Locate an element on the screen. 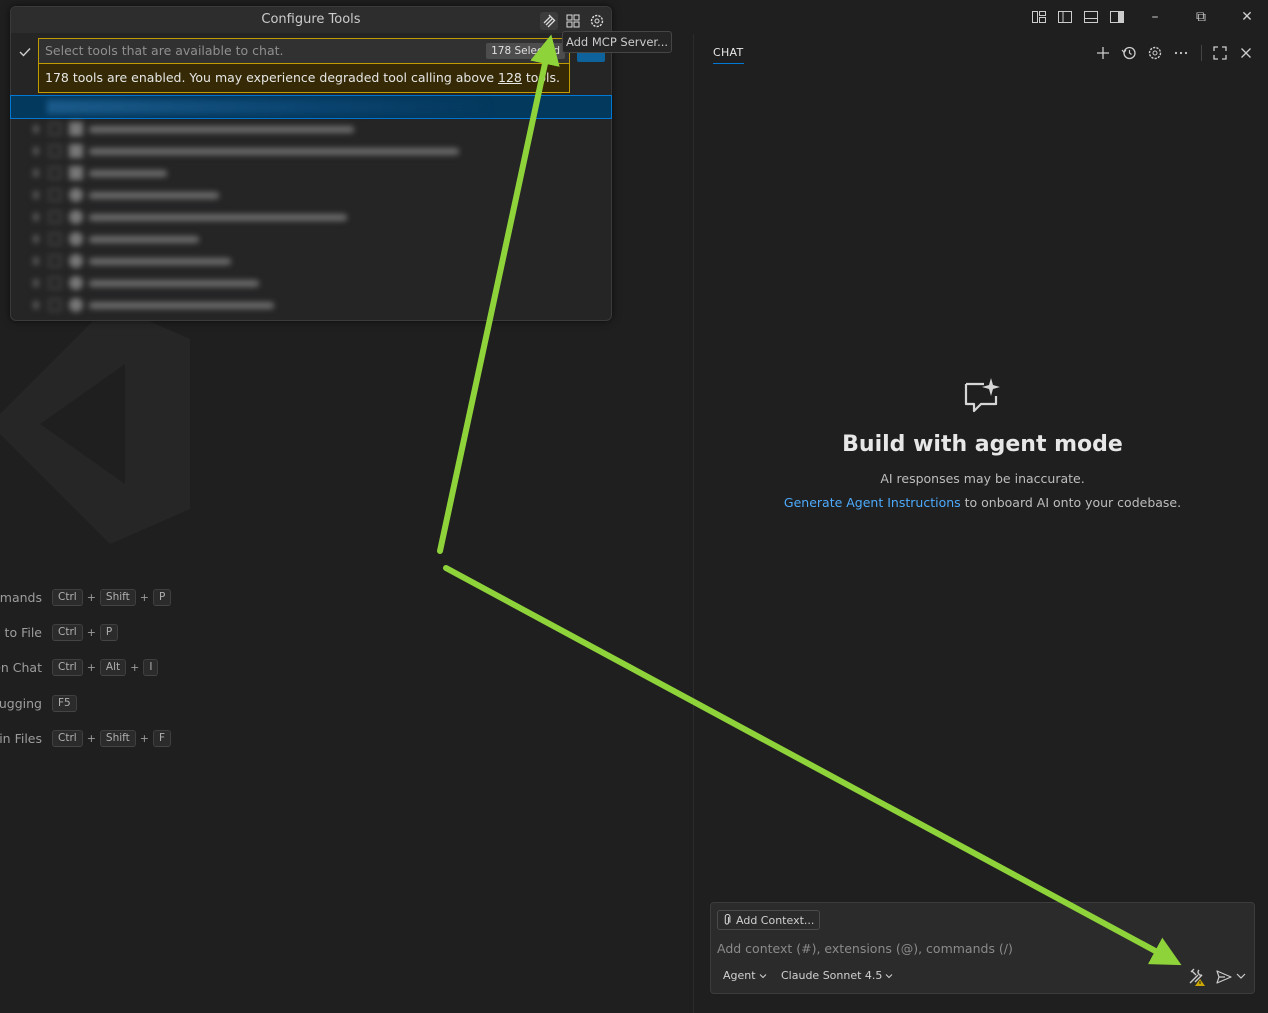 This screenshot has width=1268, height=1013. select-all-checkbox is located at coordinates (25, 52).